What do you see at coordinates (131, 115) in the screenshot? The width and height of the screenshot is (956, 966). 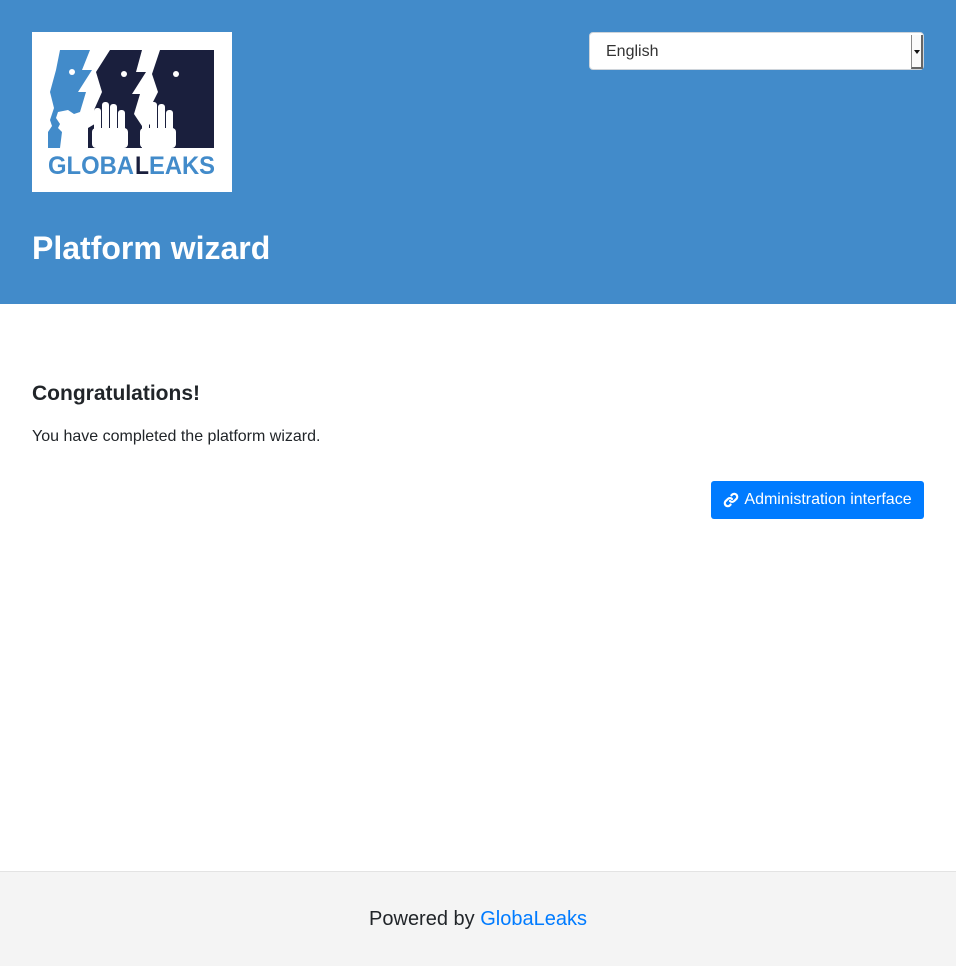 I see `globaleaks-logo-icon: GLOBA L EAKS` at bounding box center [131, 115].